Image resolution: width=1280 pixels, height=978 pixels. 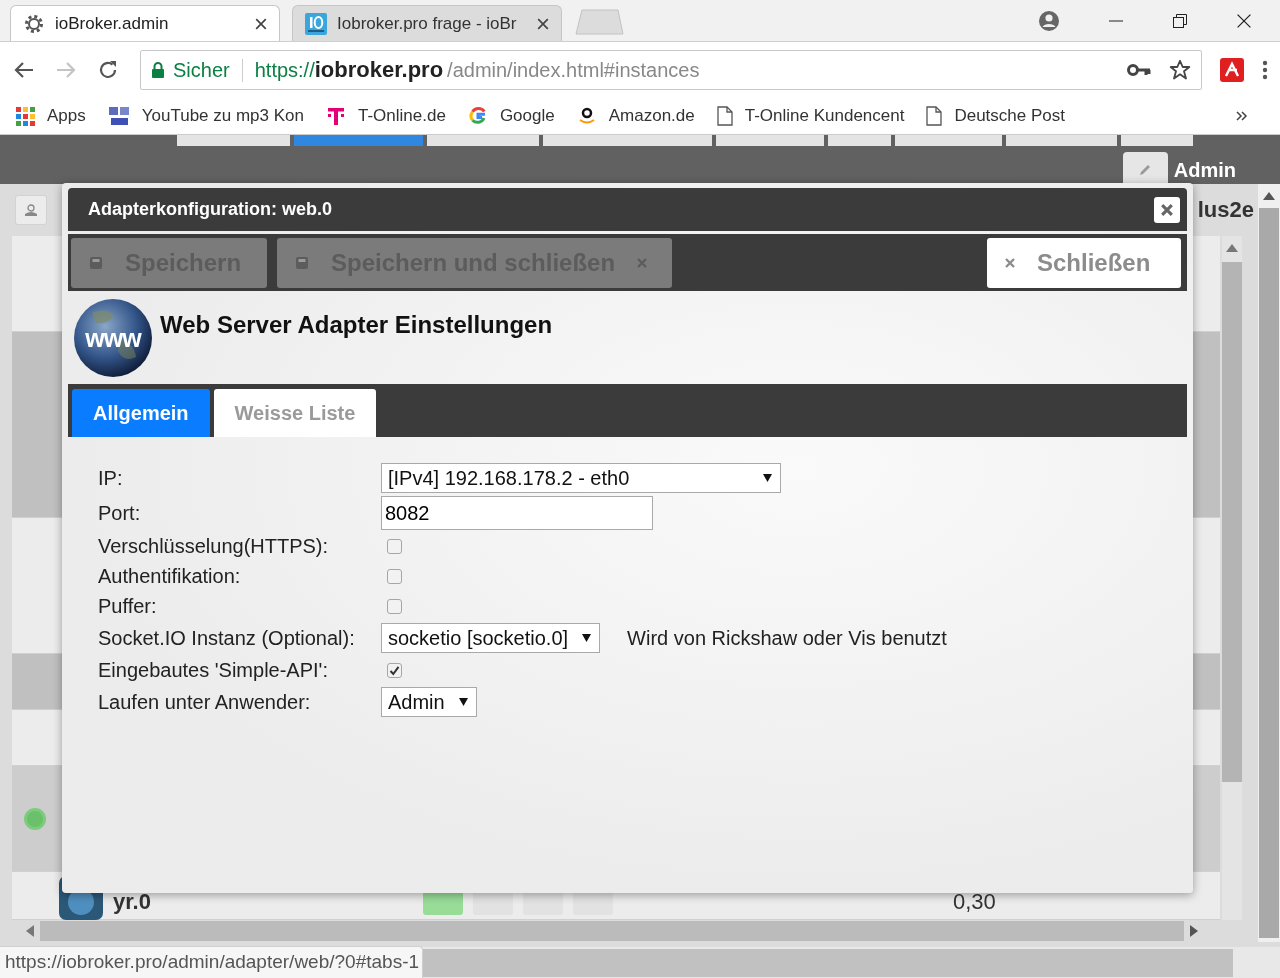 What do you see at coordinates (141, 413) in the screenshot?
I see `settings-tab: Allgemein` at bounding box center [141, 413].